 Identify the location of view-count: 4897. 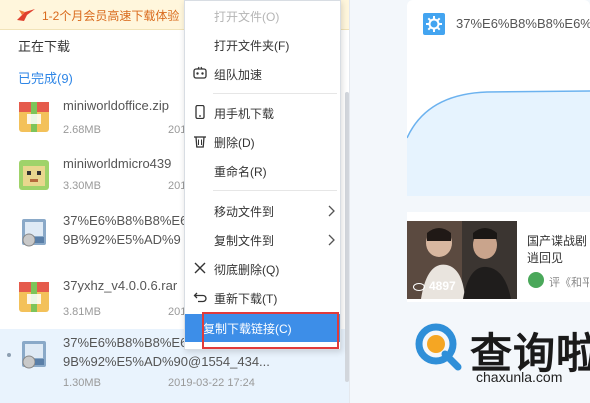
(434, 286).